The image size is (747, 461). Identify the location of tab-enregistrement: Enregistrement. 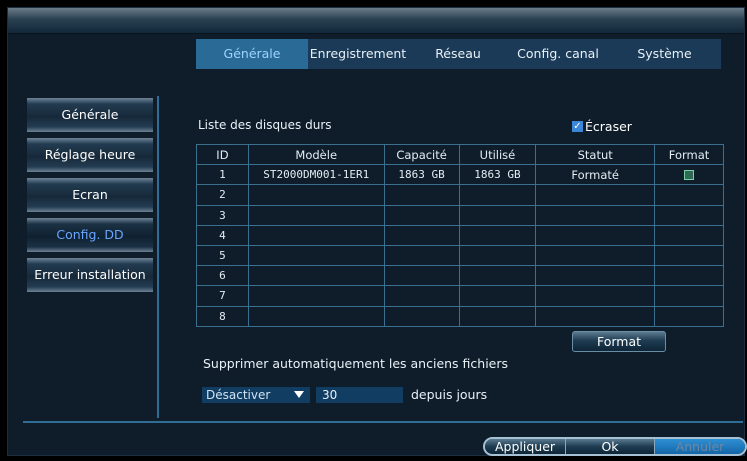
(358, 54).